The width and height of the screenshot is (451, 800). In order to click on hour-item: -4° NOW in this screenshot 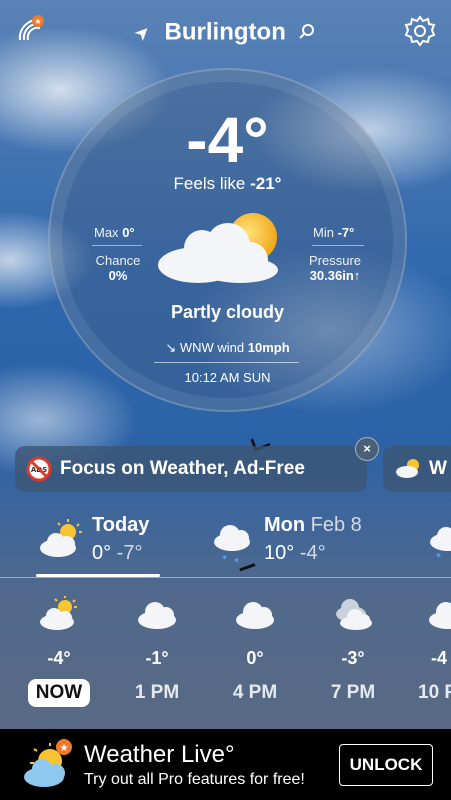, I will do `click(59, 651)`.